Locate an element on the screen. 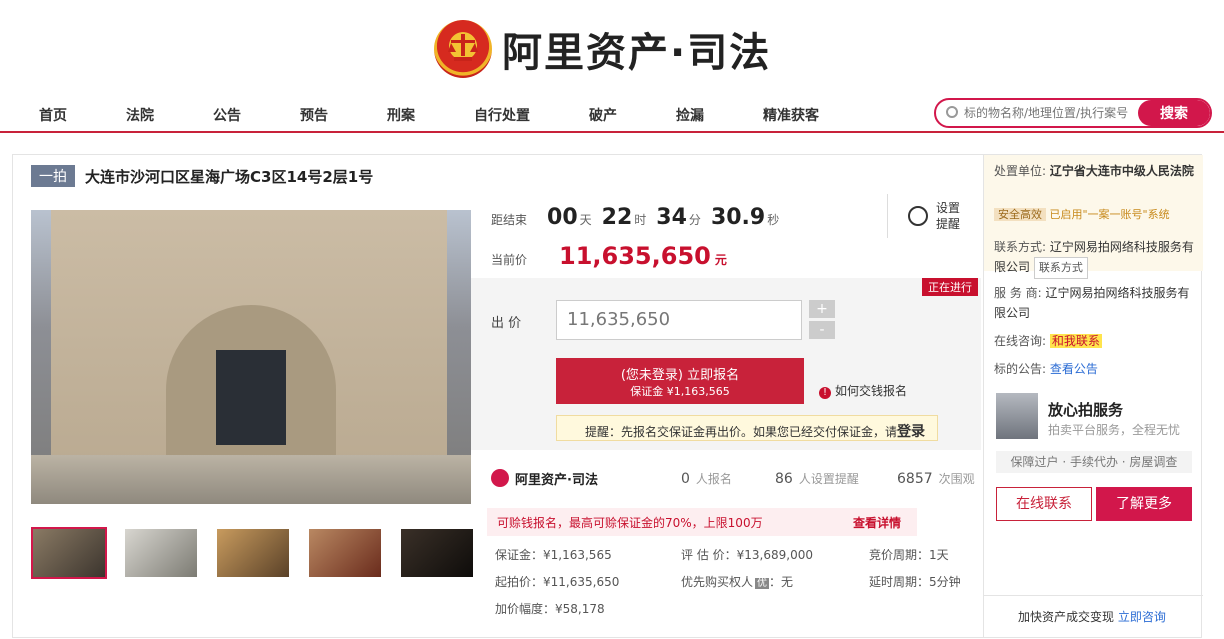 The height and width of the screenshot is (639, 1224). stat-views-count: 6857 is located at coordinates (915, 478).